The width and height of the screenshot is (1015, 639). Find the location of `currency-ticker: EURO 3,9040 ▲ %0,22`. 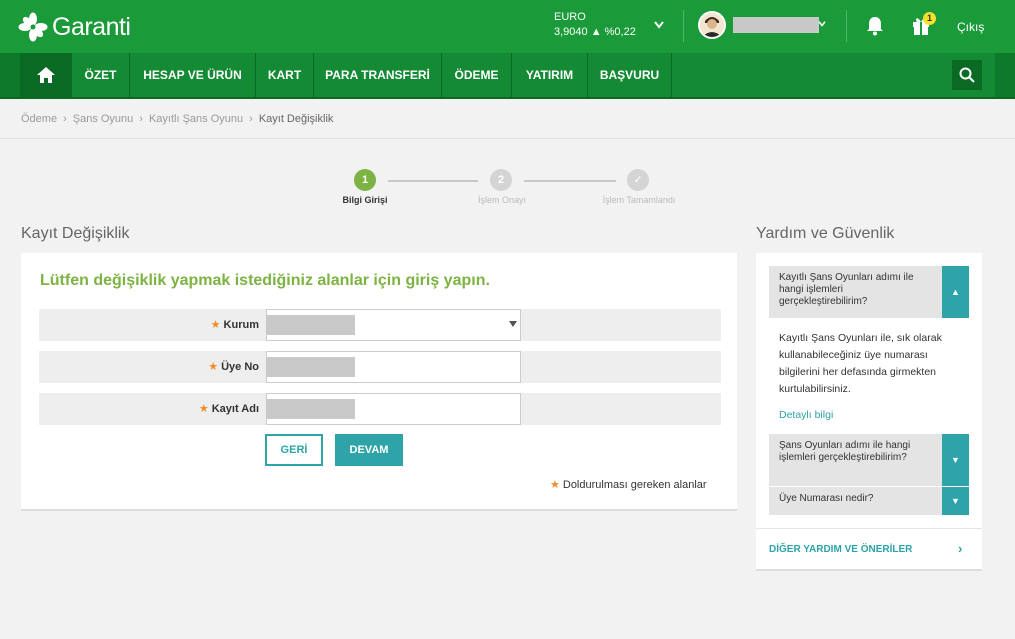

currency-ticker: EURO 3,9040 ▲ %0,22 is located at coordinates (595, 25).